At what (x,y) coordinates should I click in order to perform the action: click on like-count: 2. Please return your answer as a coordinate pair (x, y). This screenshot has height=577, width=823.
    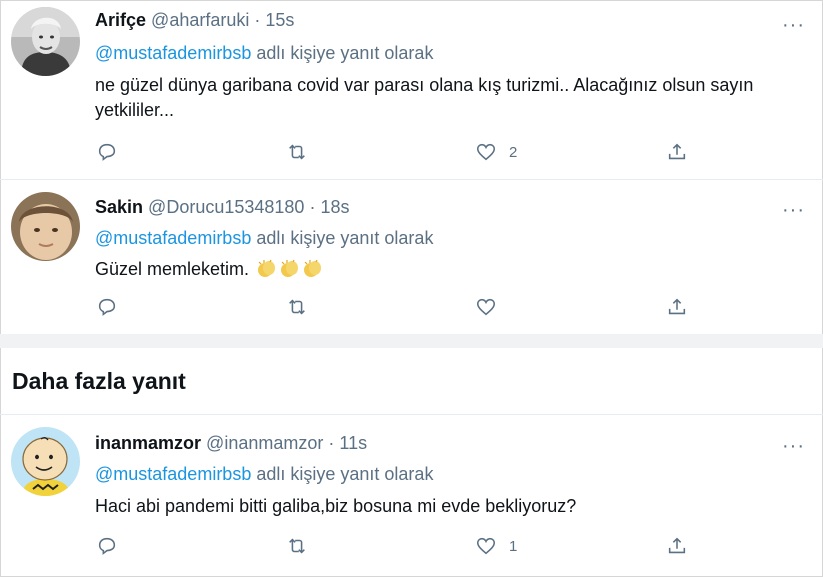
    Looking at the image, I should click on (513, 152).